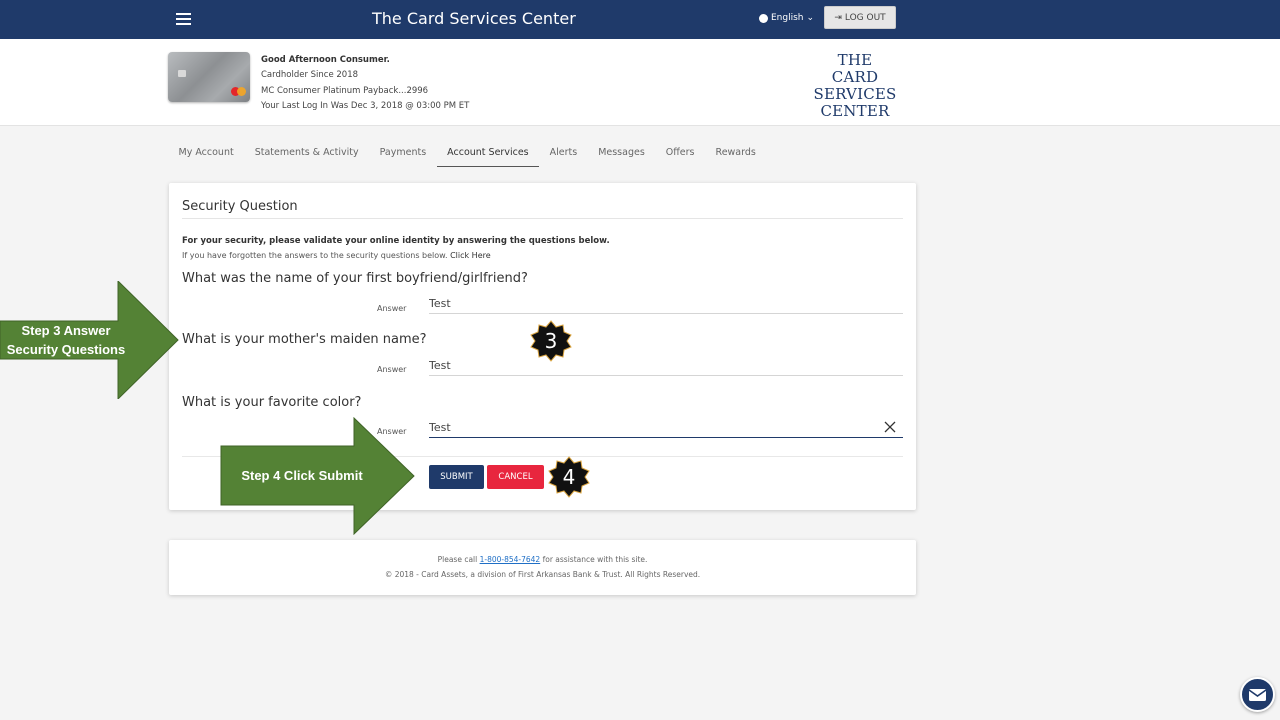 Image resolution: width=1280 pixels, height=720 pixels. I want to click on divider, so click(542, 218).